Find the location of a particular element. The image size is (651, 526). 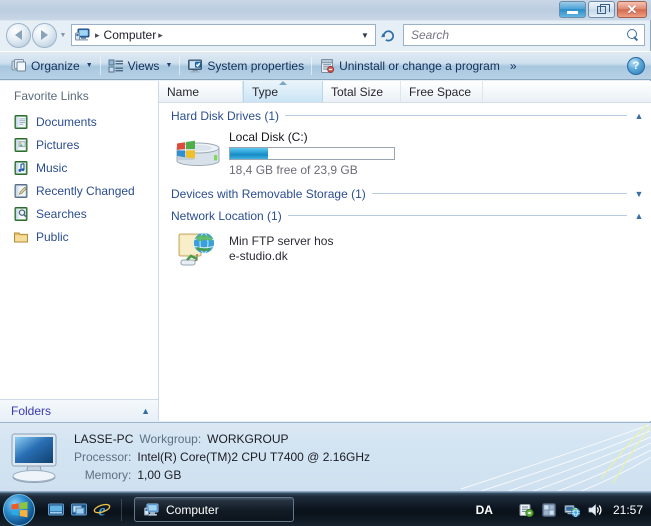

close-button: ✕ is located at coordinates (632, 9).